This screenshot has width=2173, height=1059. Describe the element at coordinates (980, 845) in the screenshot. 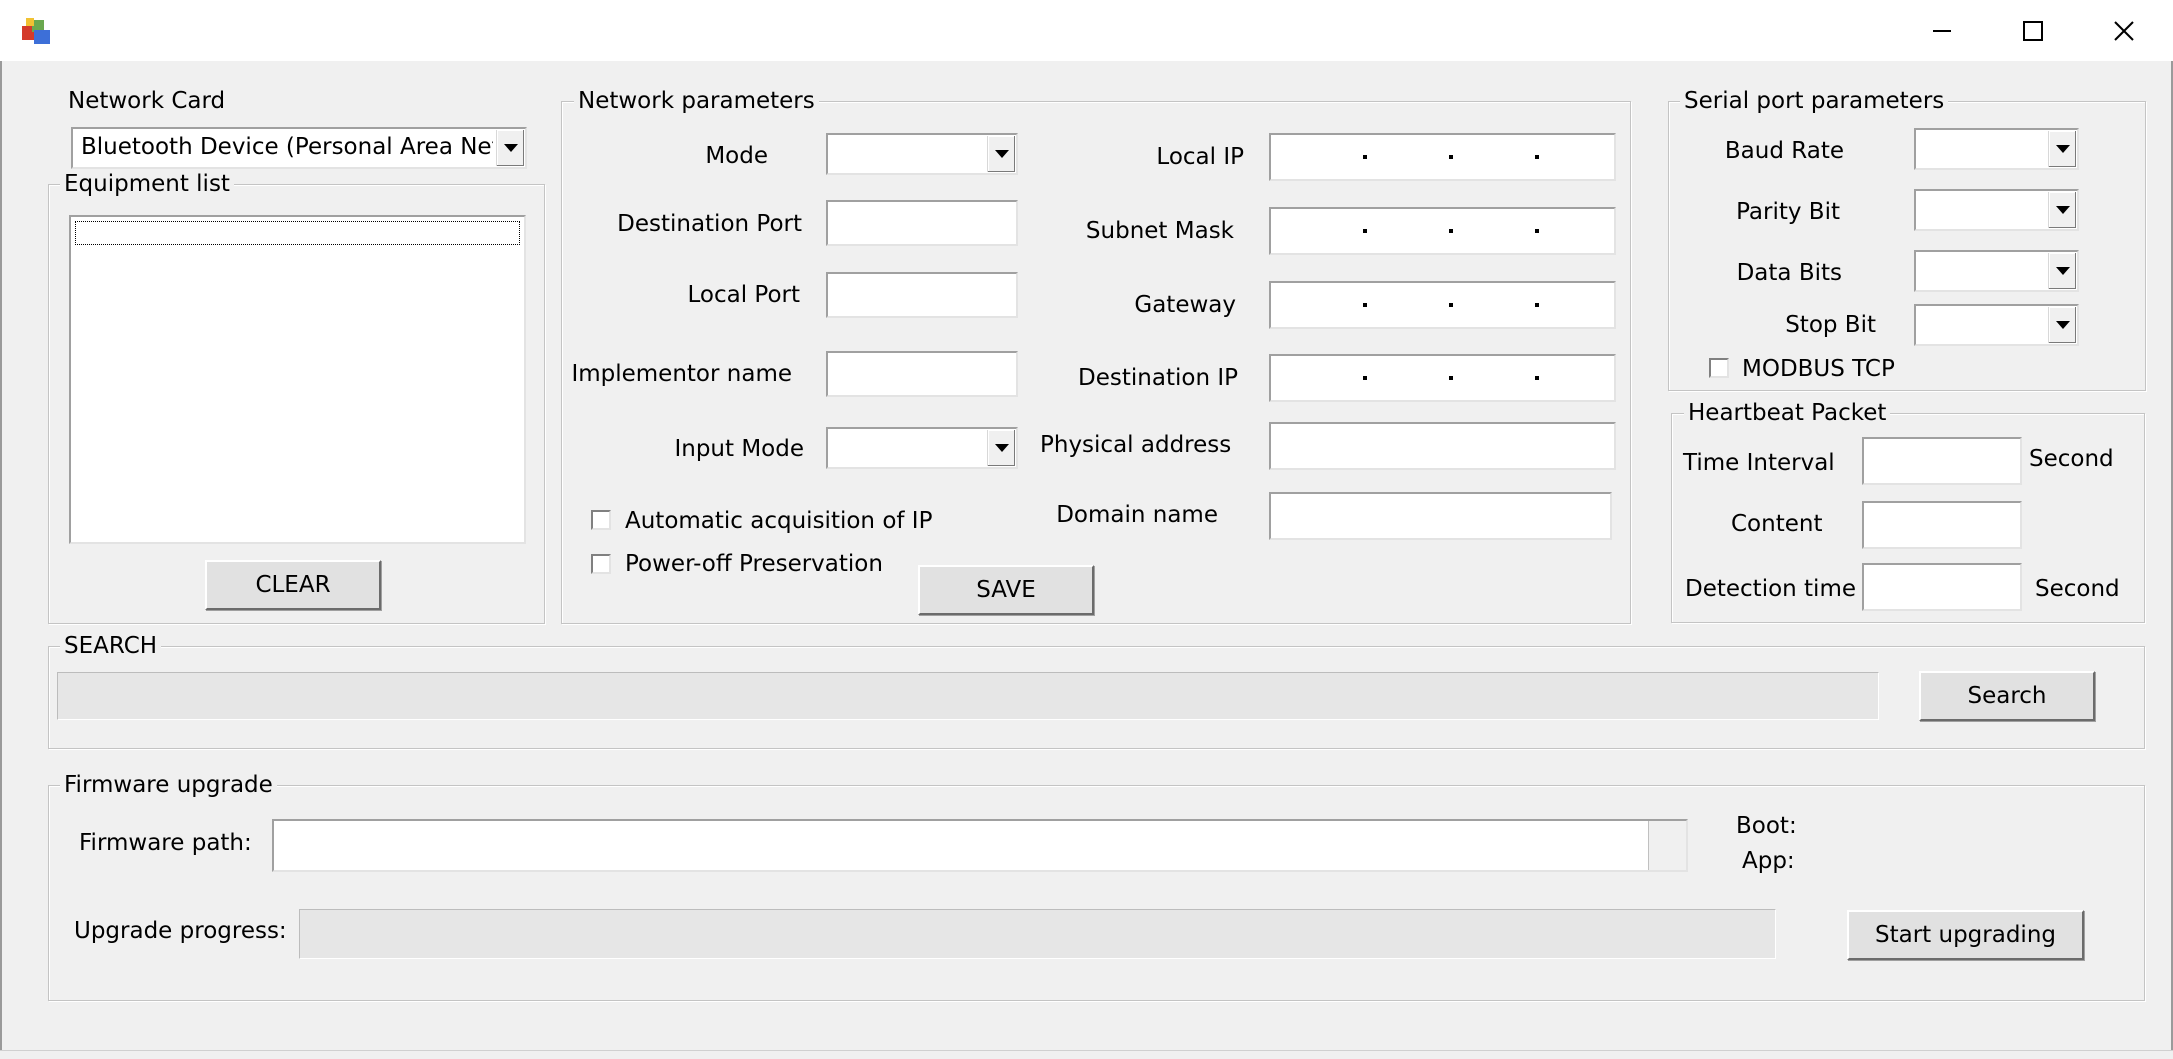

I see `firmware-path-input` at that location.